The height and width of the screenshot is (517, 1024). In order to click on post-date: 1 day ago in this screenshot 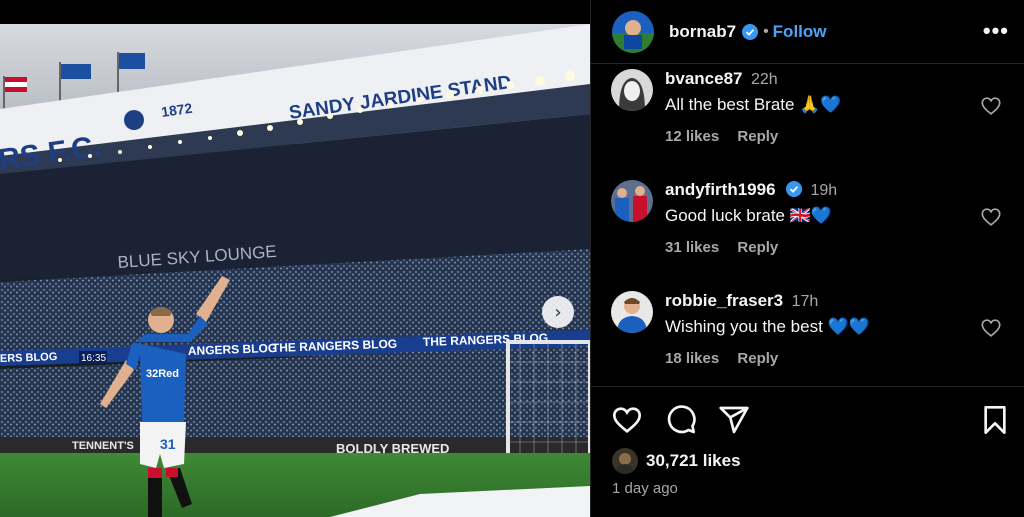, I will do `click(645, 488)`.